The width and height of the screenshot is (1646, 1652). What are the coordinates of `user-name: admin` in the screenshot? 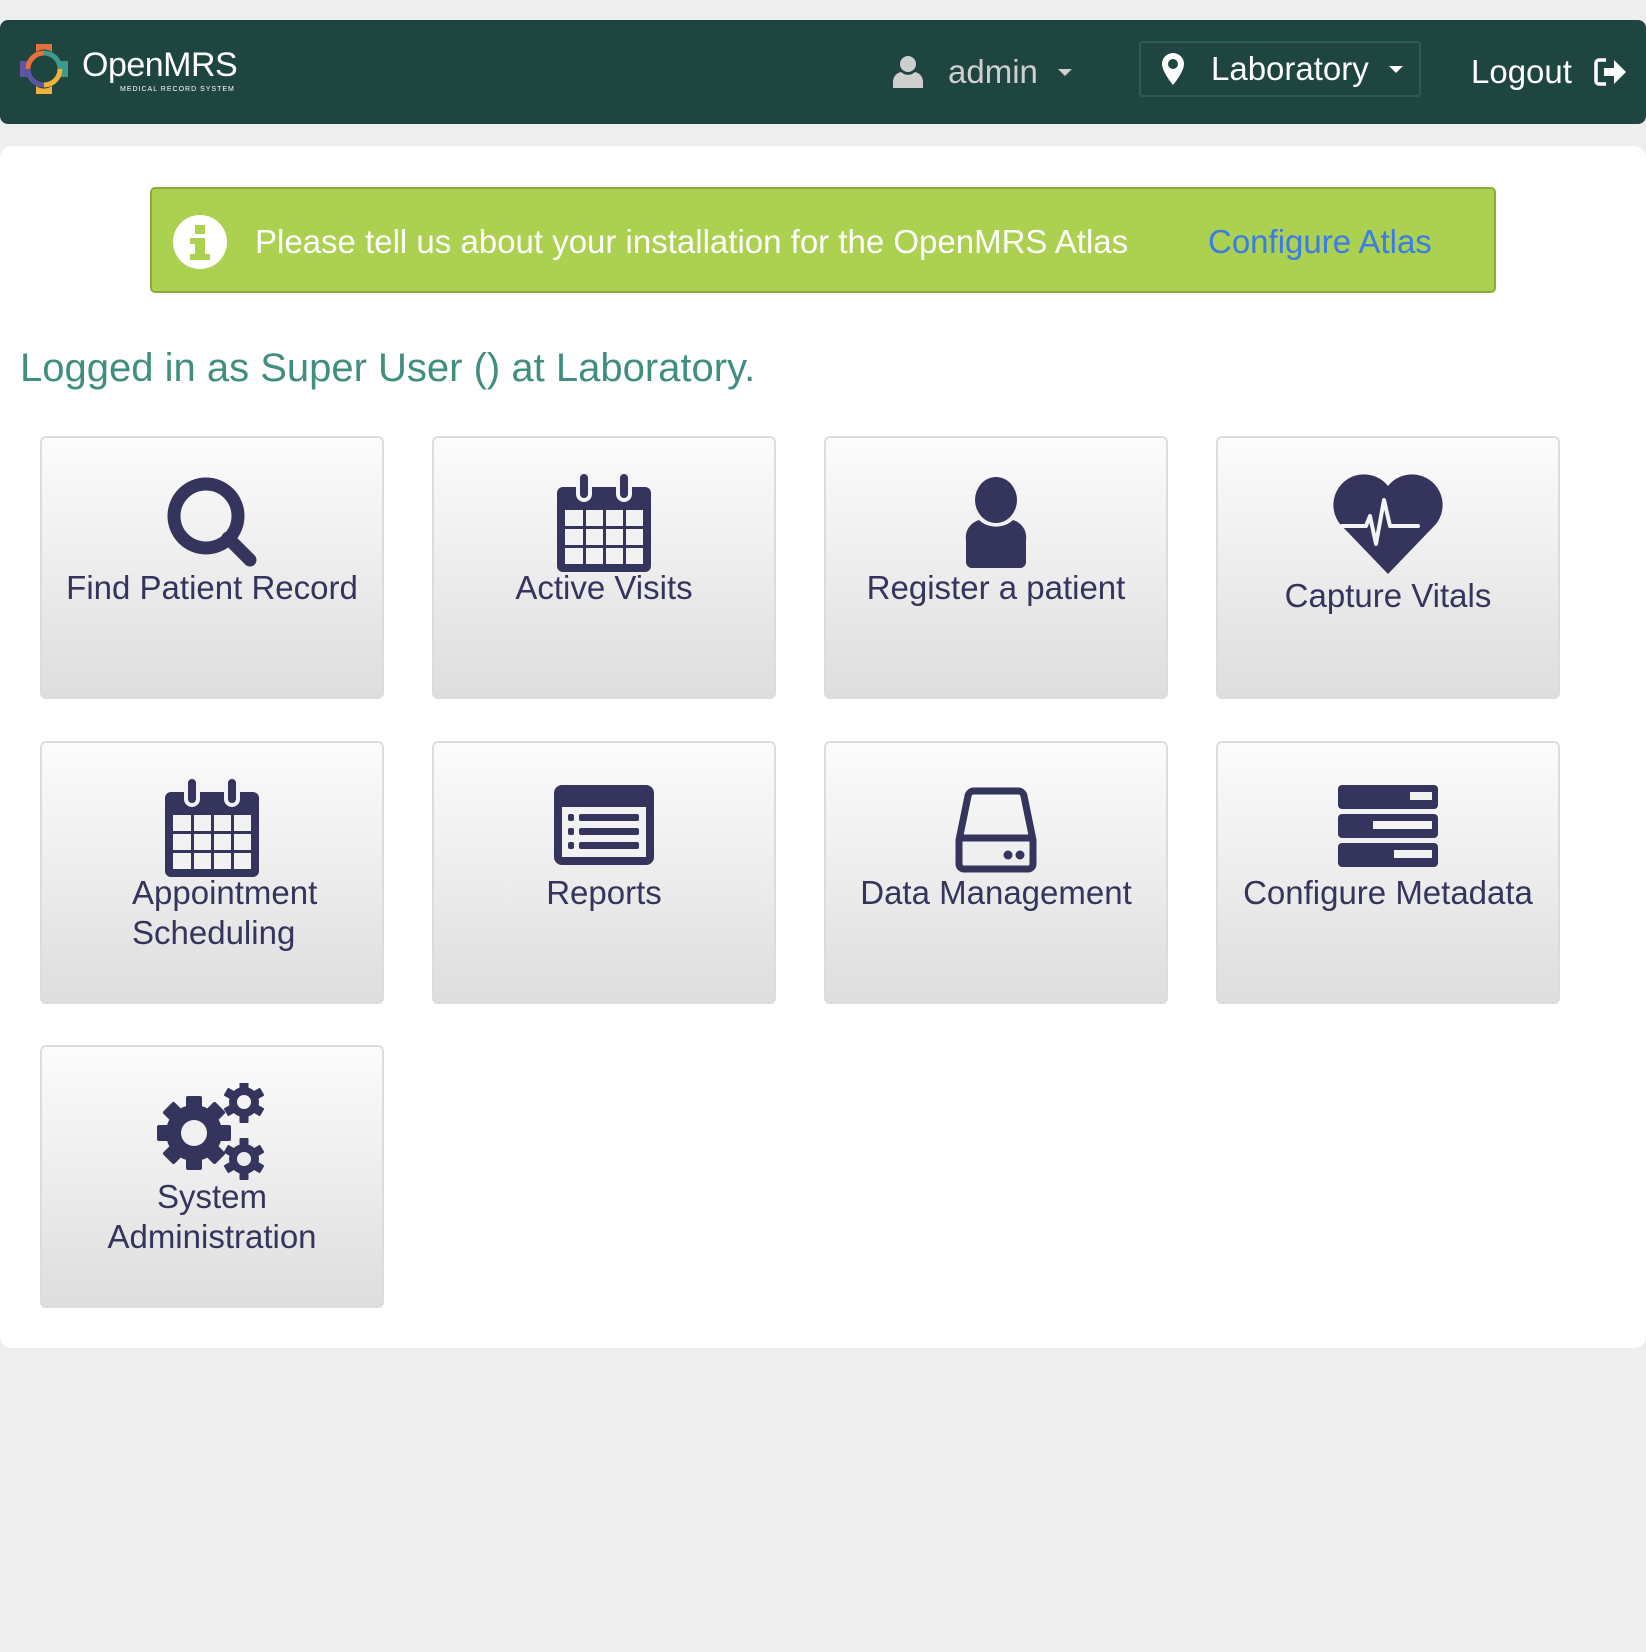 It's located at (993, 71).